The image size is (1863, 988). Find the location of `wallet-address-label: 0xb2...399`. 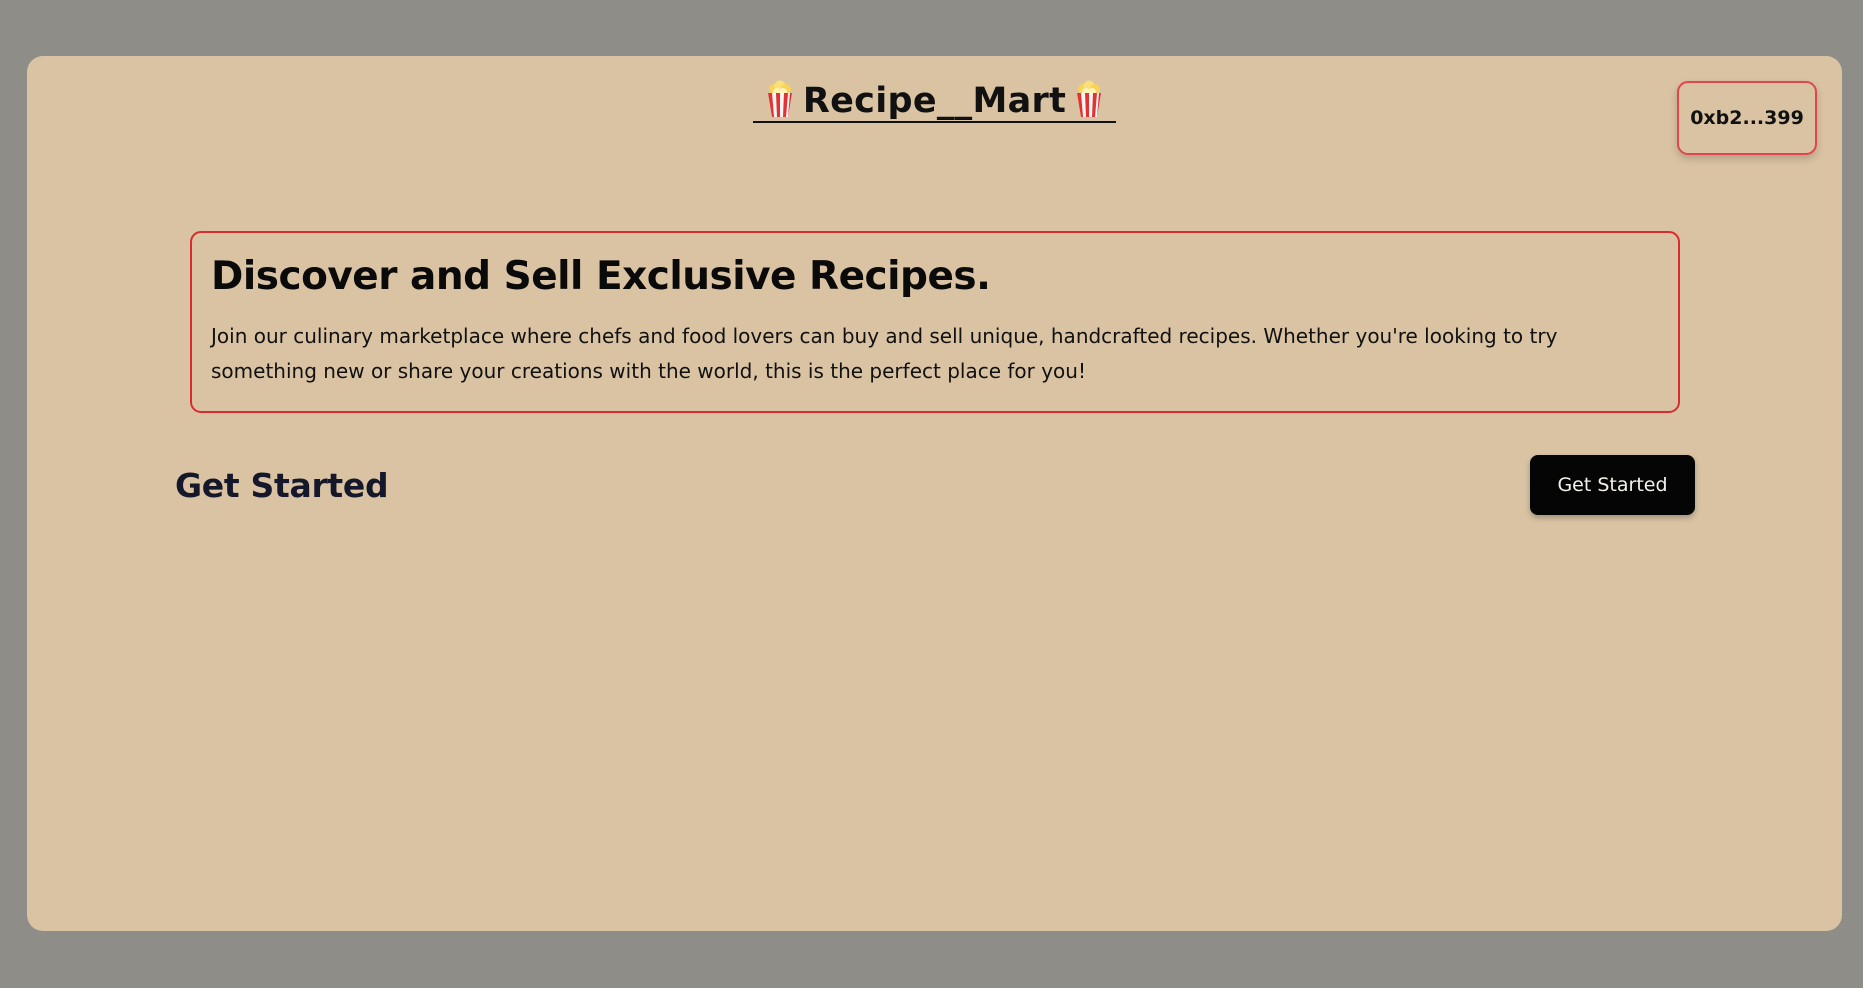

wallet-address-label: 0xb2...399 is located at coordinates (1747, 118).